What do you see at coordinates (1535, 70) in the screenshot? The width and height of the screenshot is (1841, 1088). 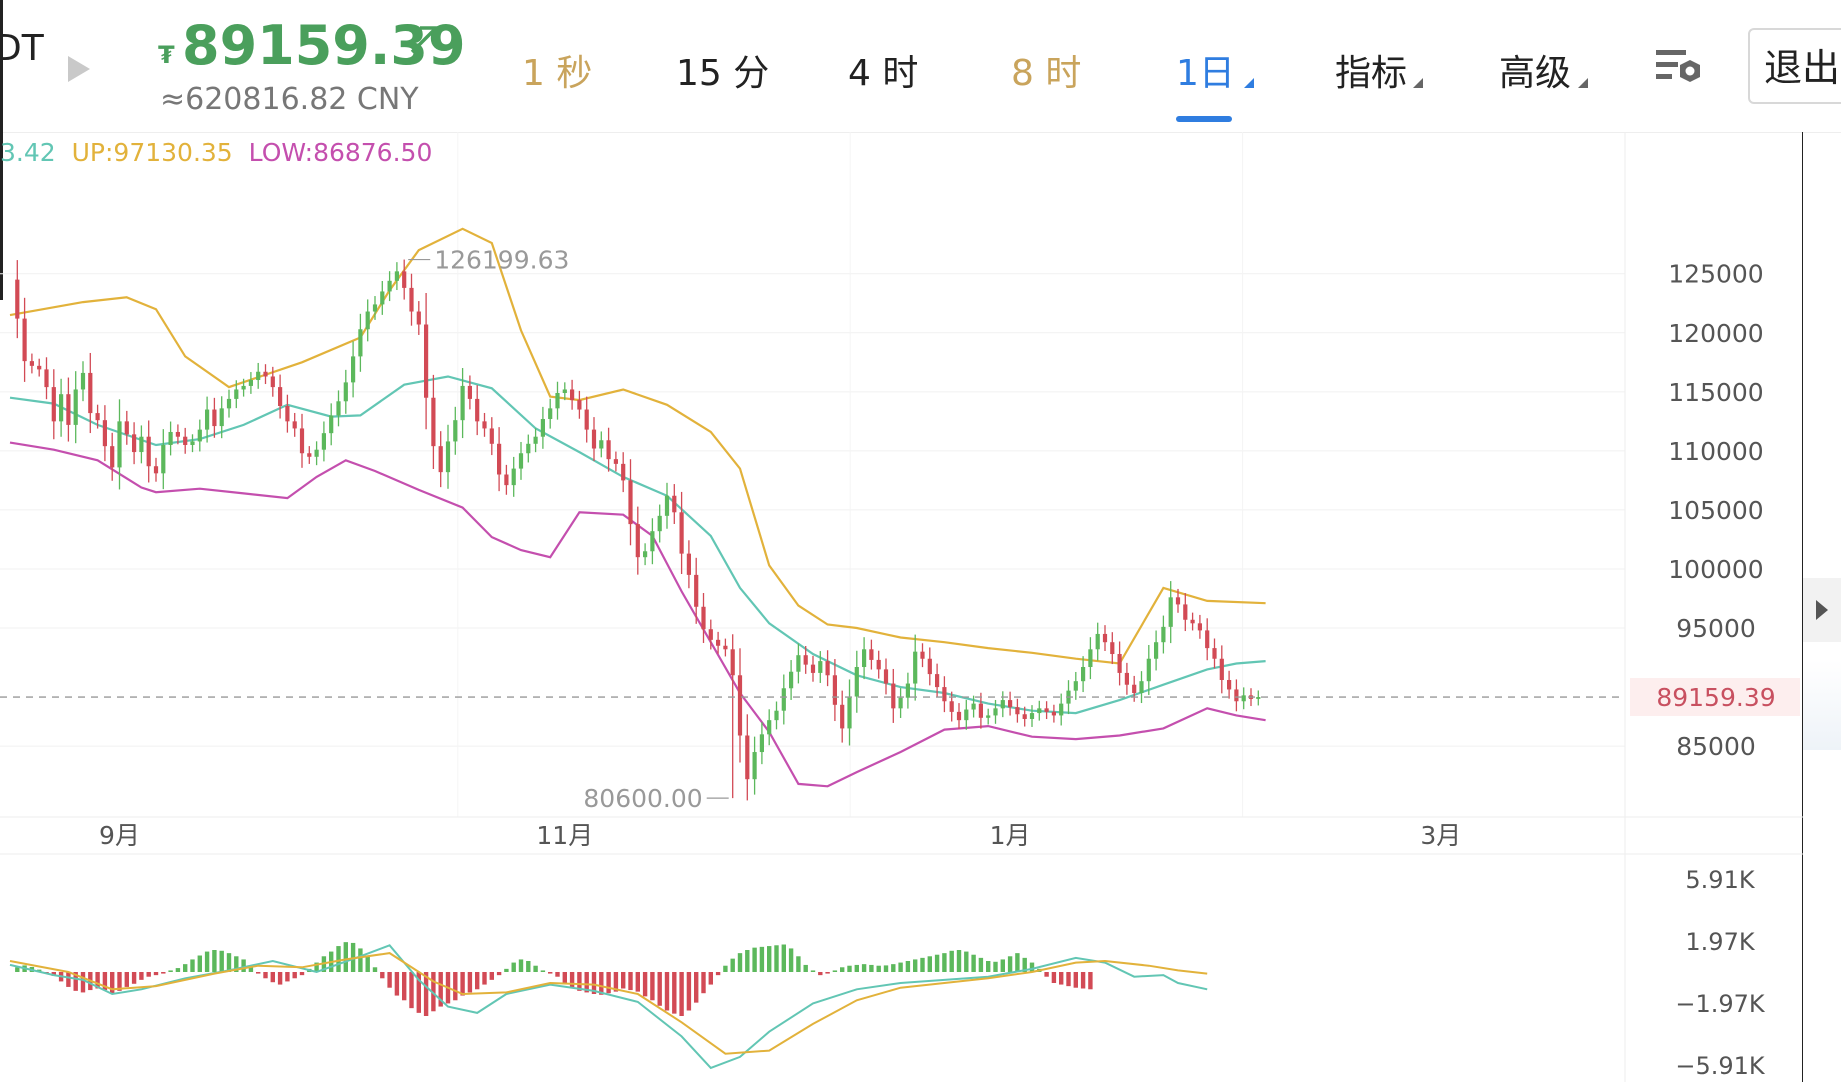 I see `tab-advanced: 高级` at bounding box center [1535, 70].